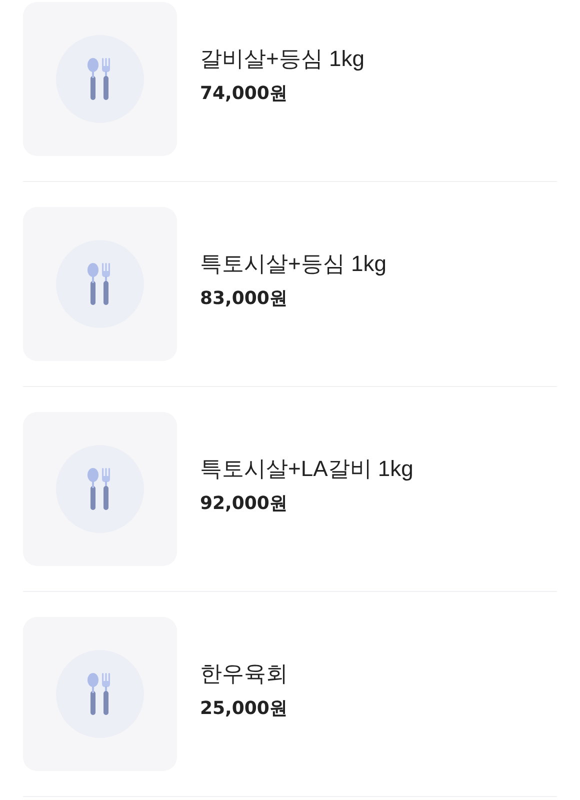 This screenshot has height=800, width=580. Describe the element at coordinates (244, 299) in the screenshot. I see `item-price: 83,000원` at that location.